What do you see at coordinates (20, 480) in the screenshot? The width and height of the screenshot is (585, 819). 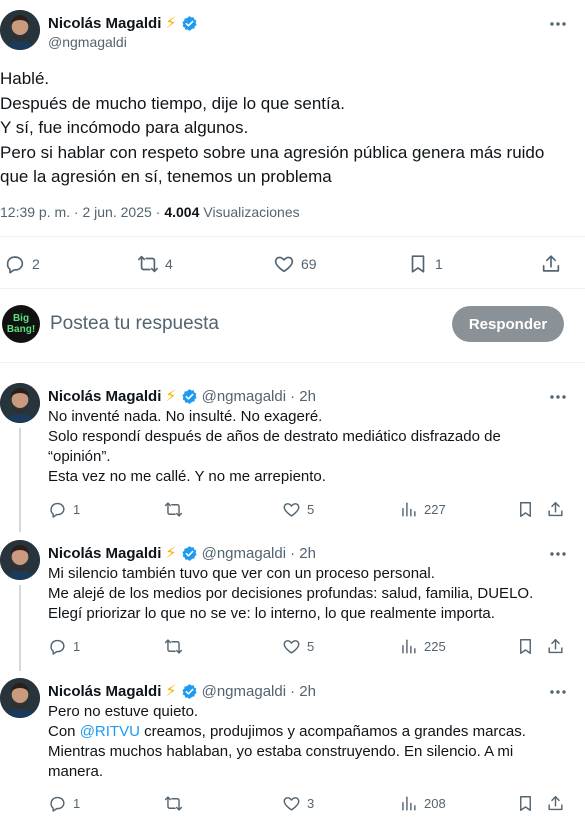 I see `thread-line` at bounding box center [20, 480].